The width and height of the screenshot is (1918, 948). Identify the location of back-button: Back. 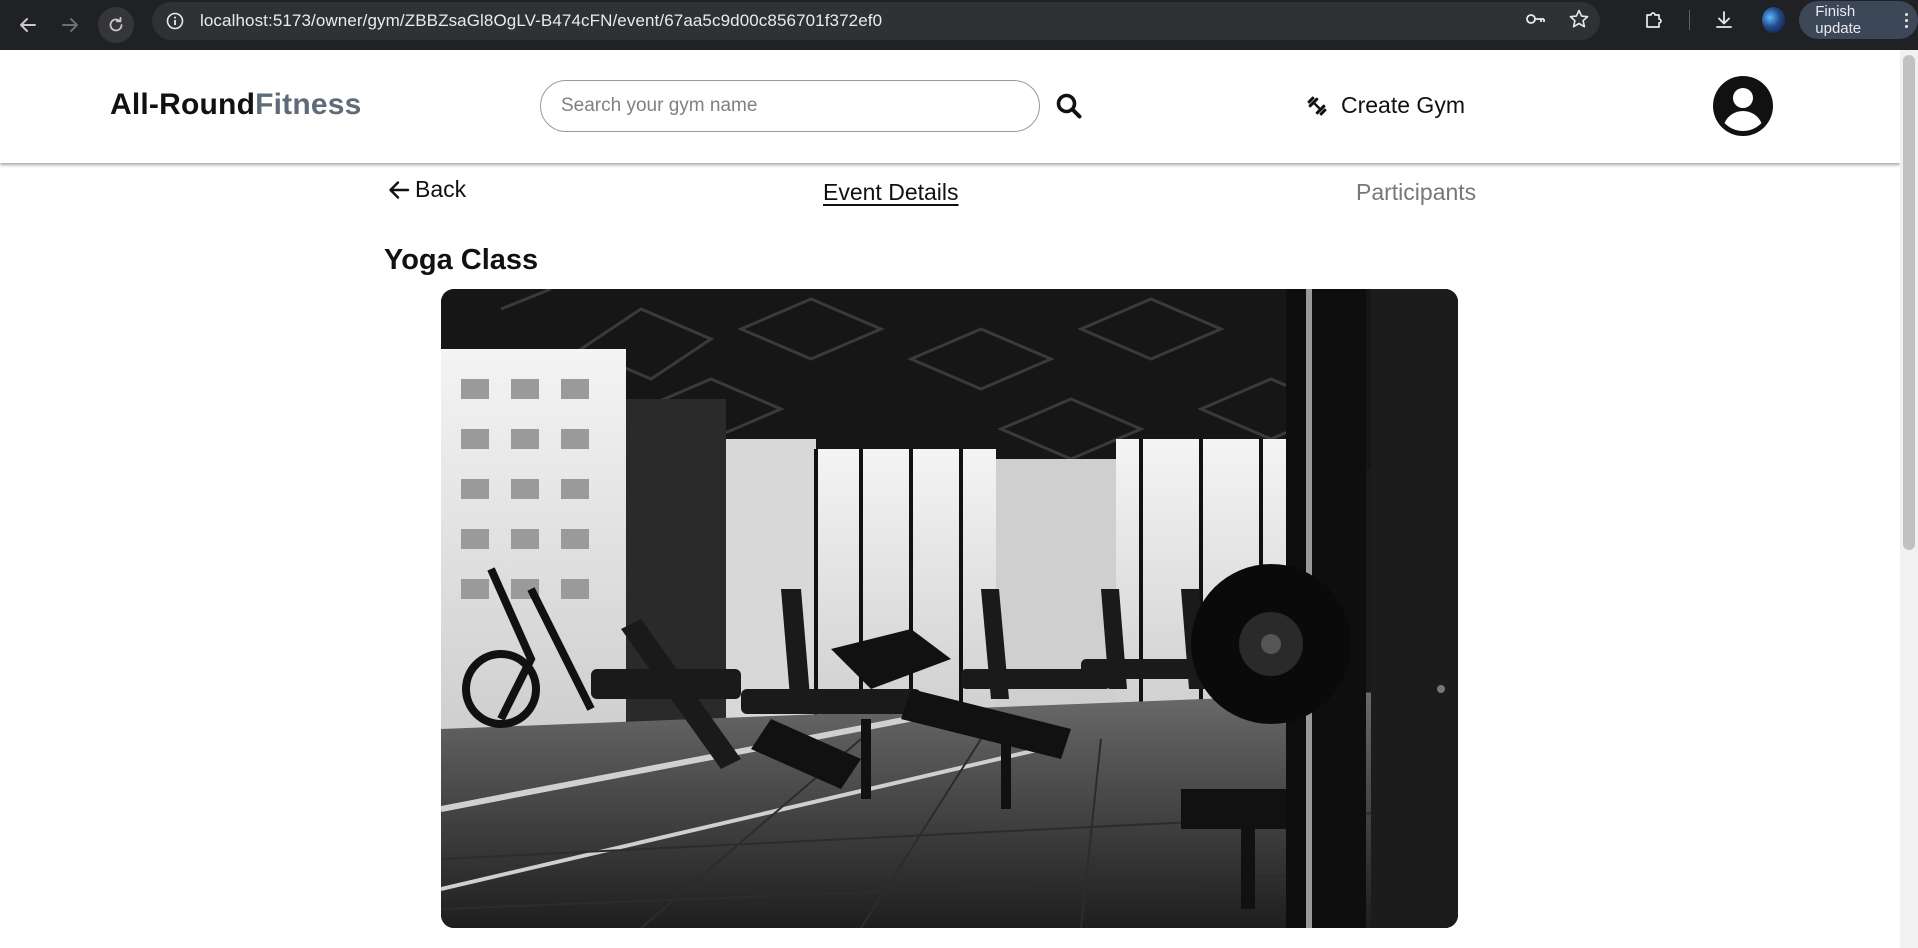
(426, 189).